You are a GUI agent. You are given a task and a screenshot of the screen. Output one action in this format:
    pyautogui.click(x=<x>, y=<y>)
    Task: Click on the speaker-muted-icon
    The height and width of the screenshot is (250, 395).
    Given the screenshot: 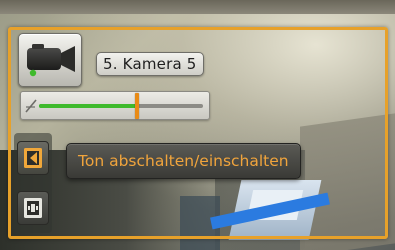 What is the action you would take?
    pyautogui.click(x=31, y=106)
    